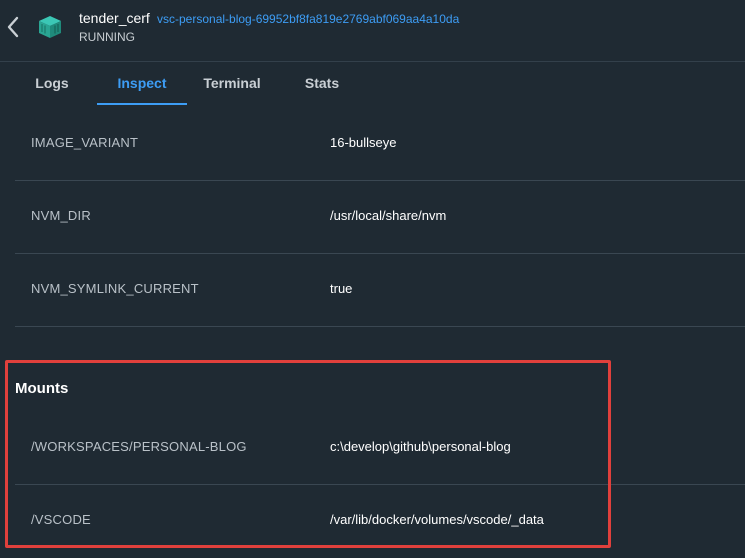 The image size is (745, 558). Describe the element at coordinates (42, 388) in the screenshot. I see `mounts-section-title: Mounts` at that location.